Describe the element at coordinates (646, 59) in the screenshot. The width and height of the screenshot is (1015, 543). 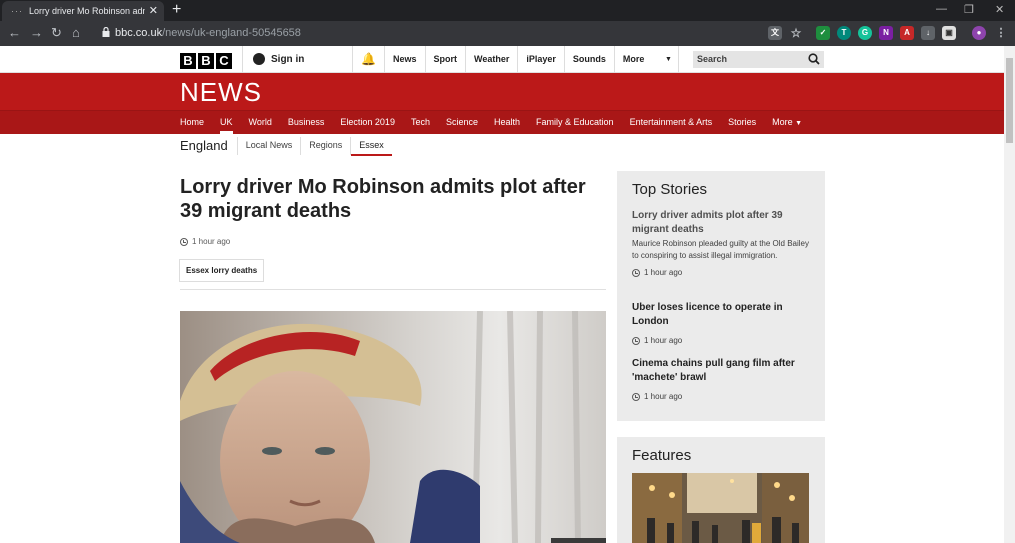
I see `top-nav-more: More ▼` at that location.